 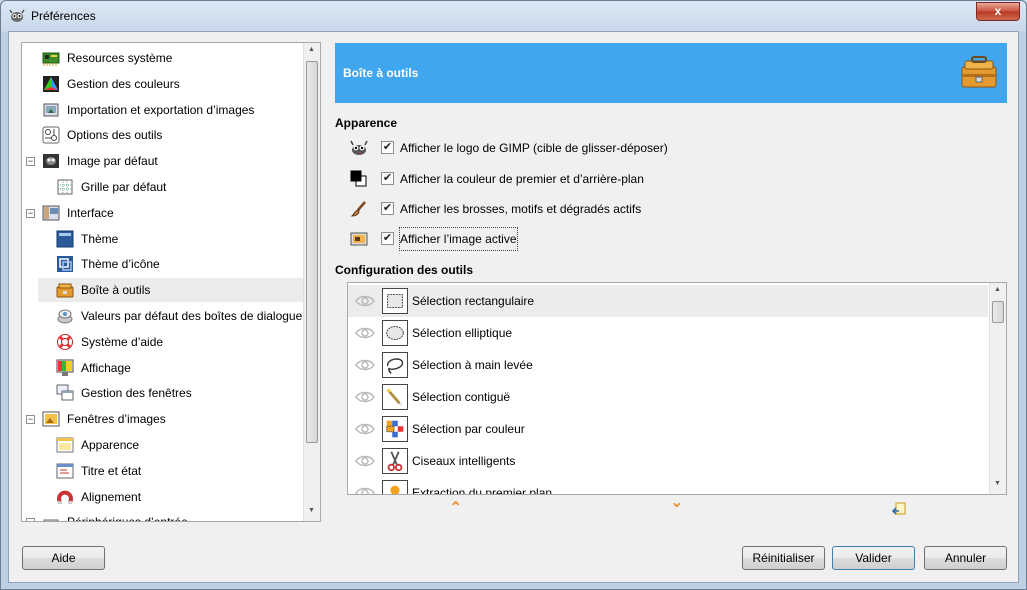 What do you see at coordinates (65, 239) in the screenshot?
I see `theme-icon` at bounding box center [65, 239].